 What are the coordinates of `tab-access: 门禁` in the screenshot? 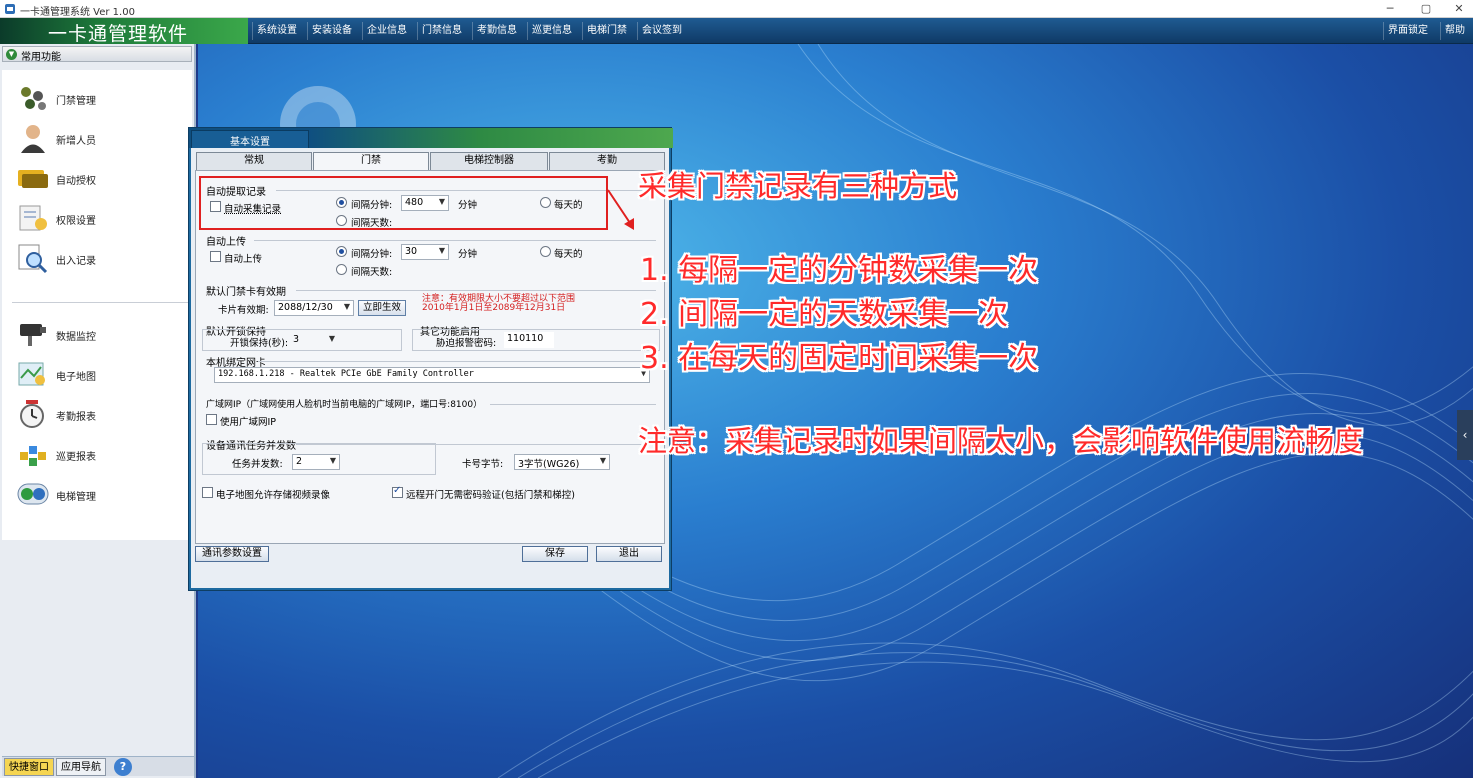 It's located at (371, 161).